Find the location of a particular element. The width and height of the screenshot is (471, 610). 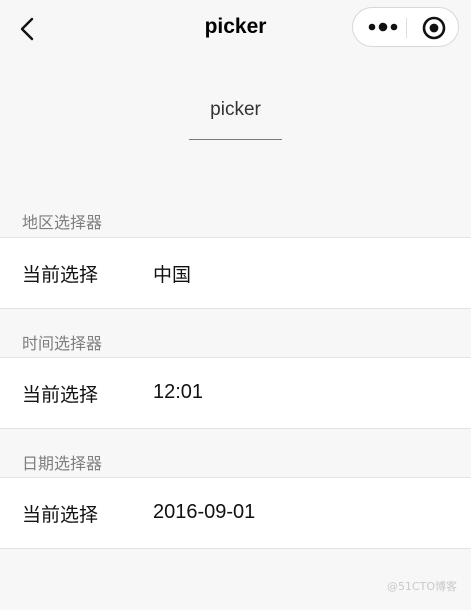

capsule-divider is located at coordinates (406, 28).